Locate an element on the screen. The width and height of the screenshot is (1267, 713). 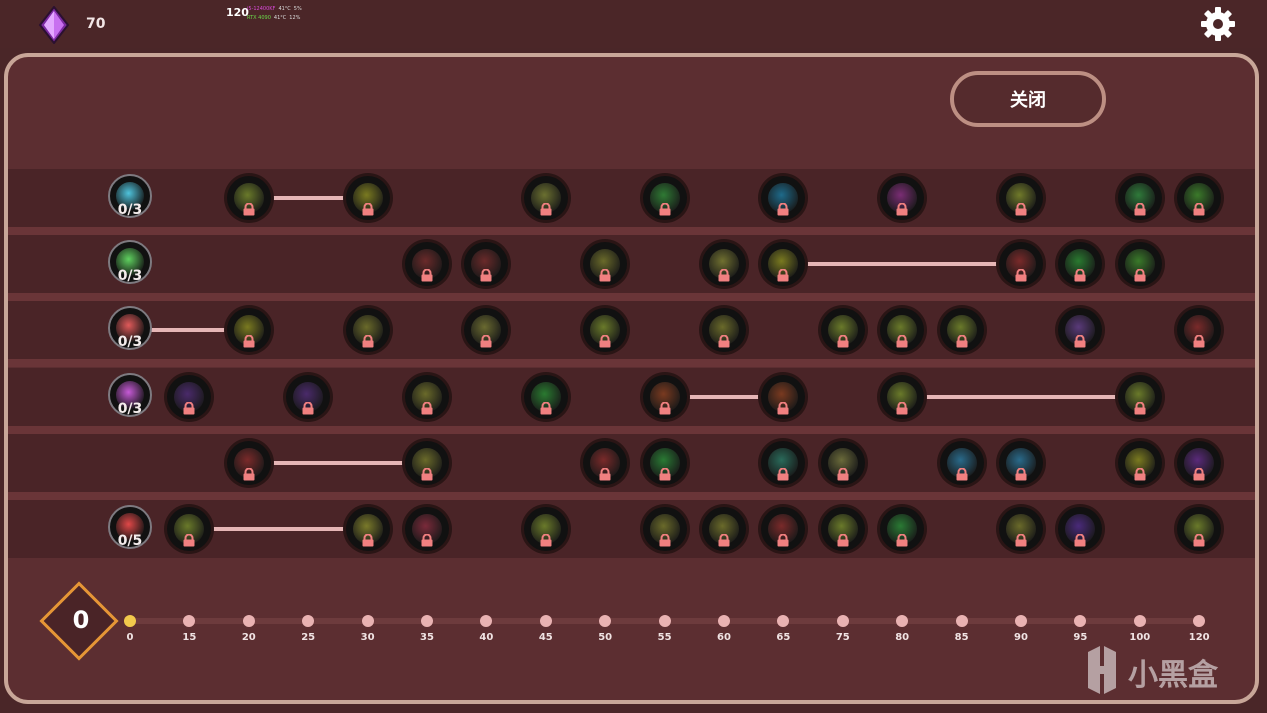
gpu-label: RTX 4090 is located at coordinates (259, 18).